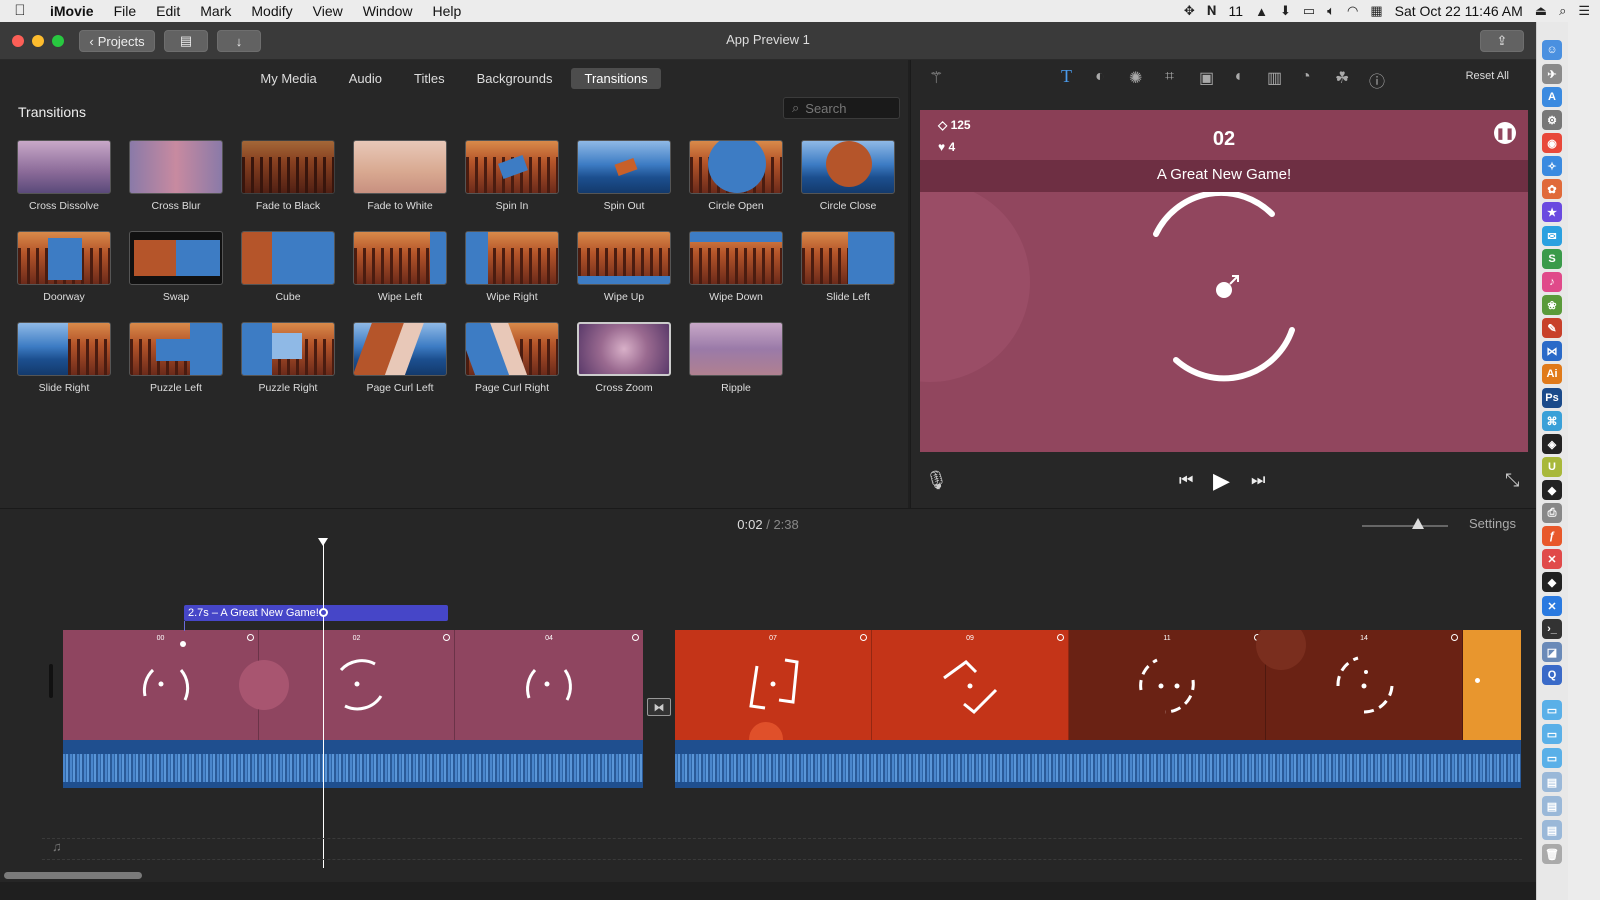  I want to click on photoshop-icon: Ps, so click(1552, 398).